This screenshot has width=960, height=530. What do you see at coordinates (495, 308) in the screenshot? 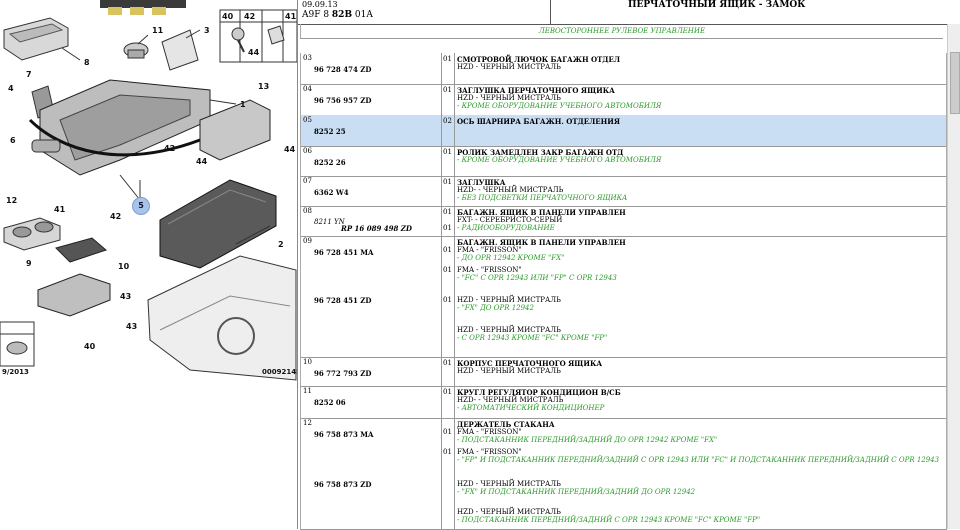
I see `variant-condition: - "FX" ДО OPR 12942` at bounding box center [495, 308].